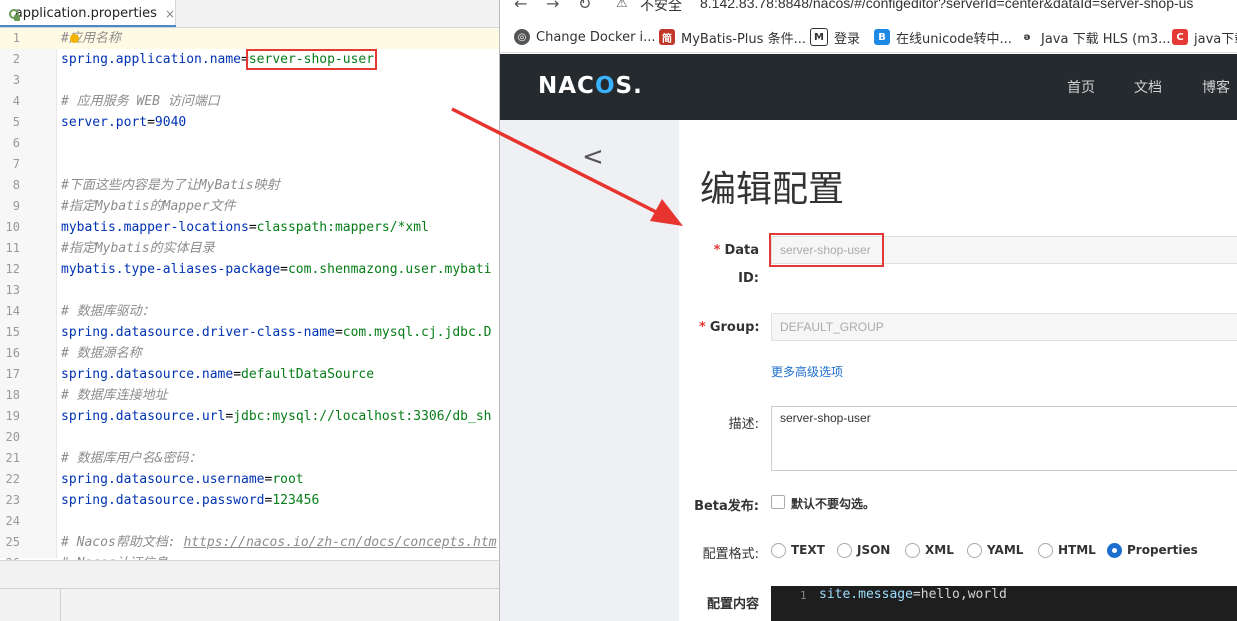 Image resolution: width=1237 pixels, height=621 pixels. I want to click on code-text: spring.datasource.name=defaultDataSource, so click(217, 374).